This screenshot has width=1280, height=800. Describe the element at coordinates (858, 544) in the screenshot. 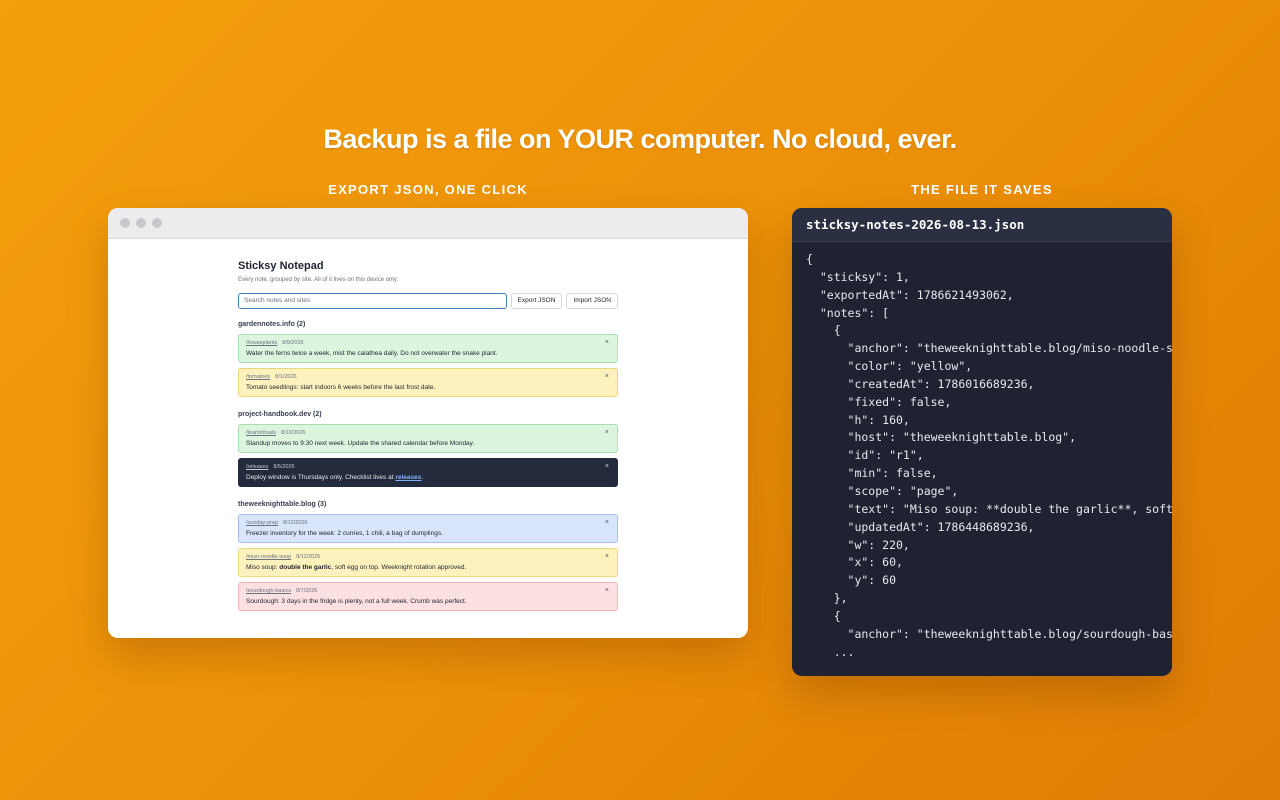

I see `code-line: "w": 220,` at that location.